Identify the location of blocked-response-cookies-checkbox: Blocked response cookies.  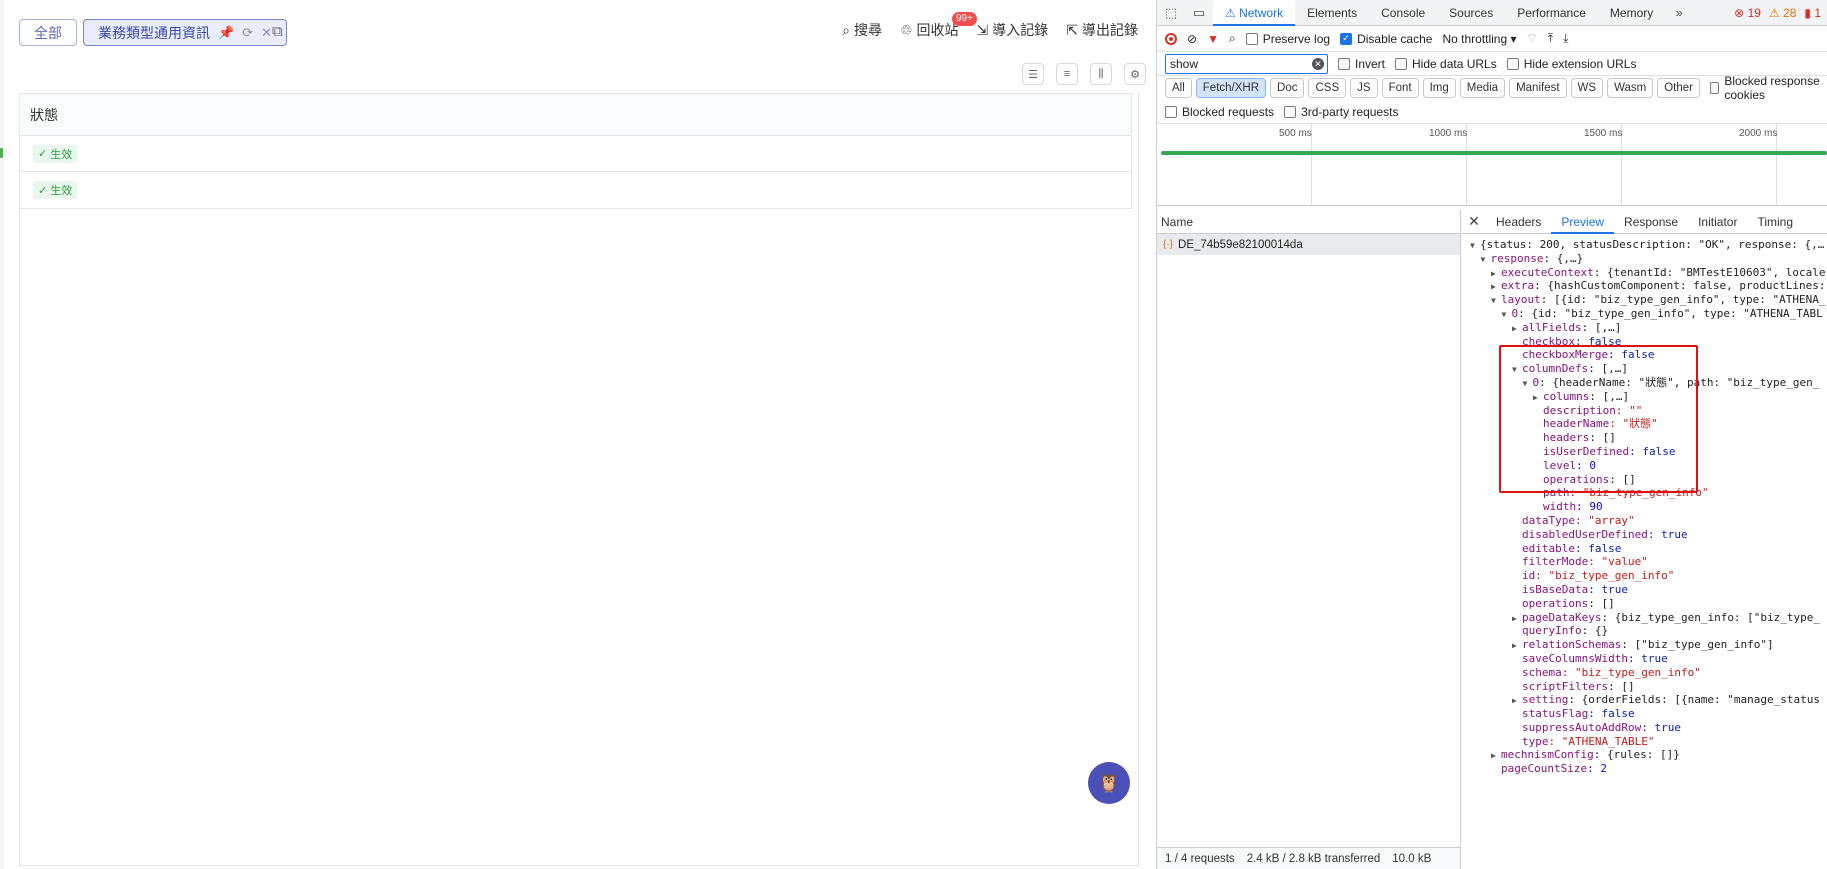
(1768, 88).